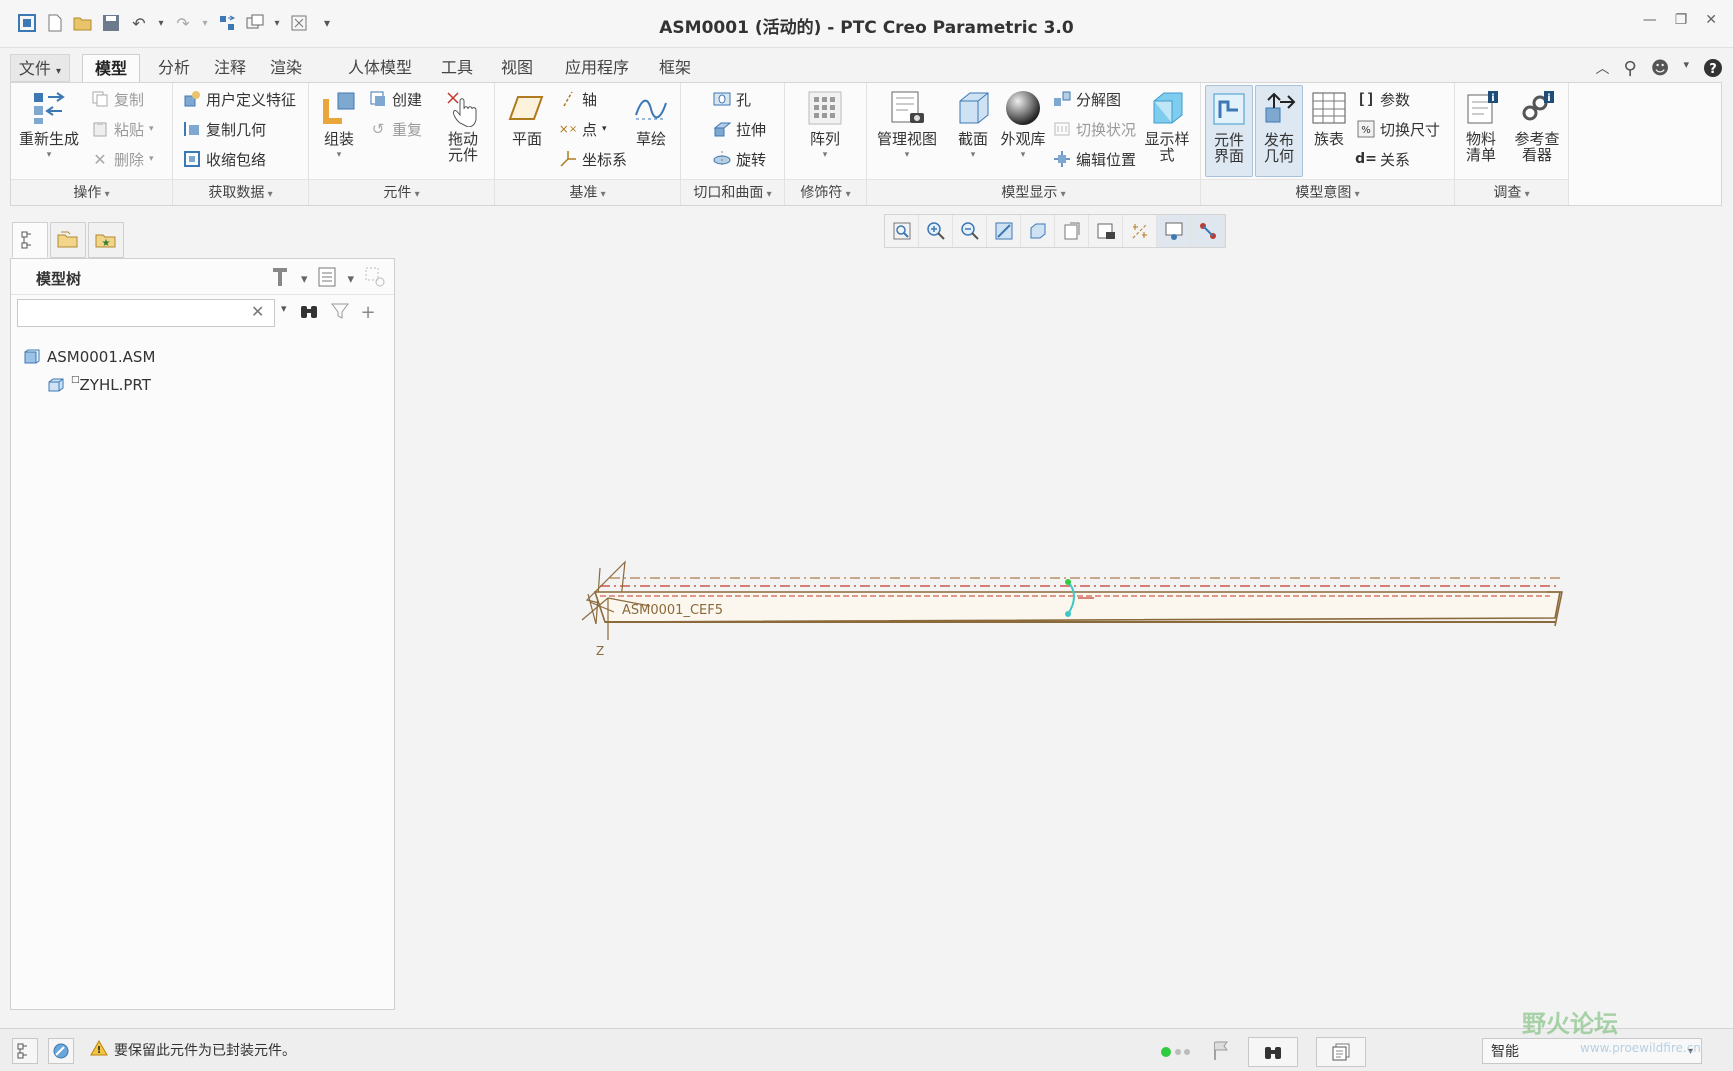  Describe the element at coordinates (825, 126) in the screenshot. I see `pattern-button: 阵列 ▾` at that location.